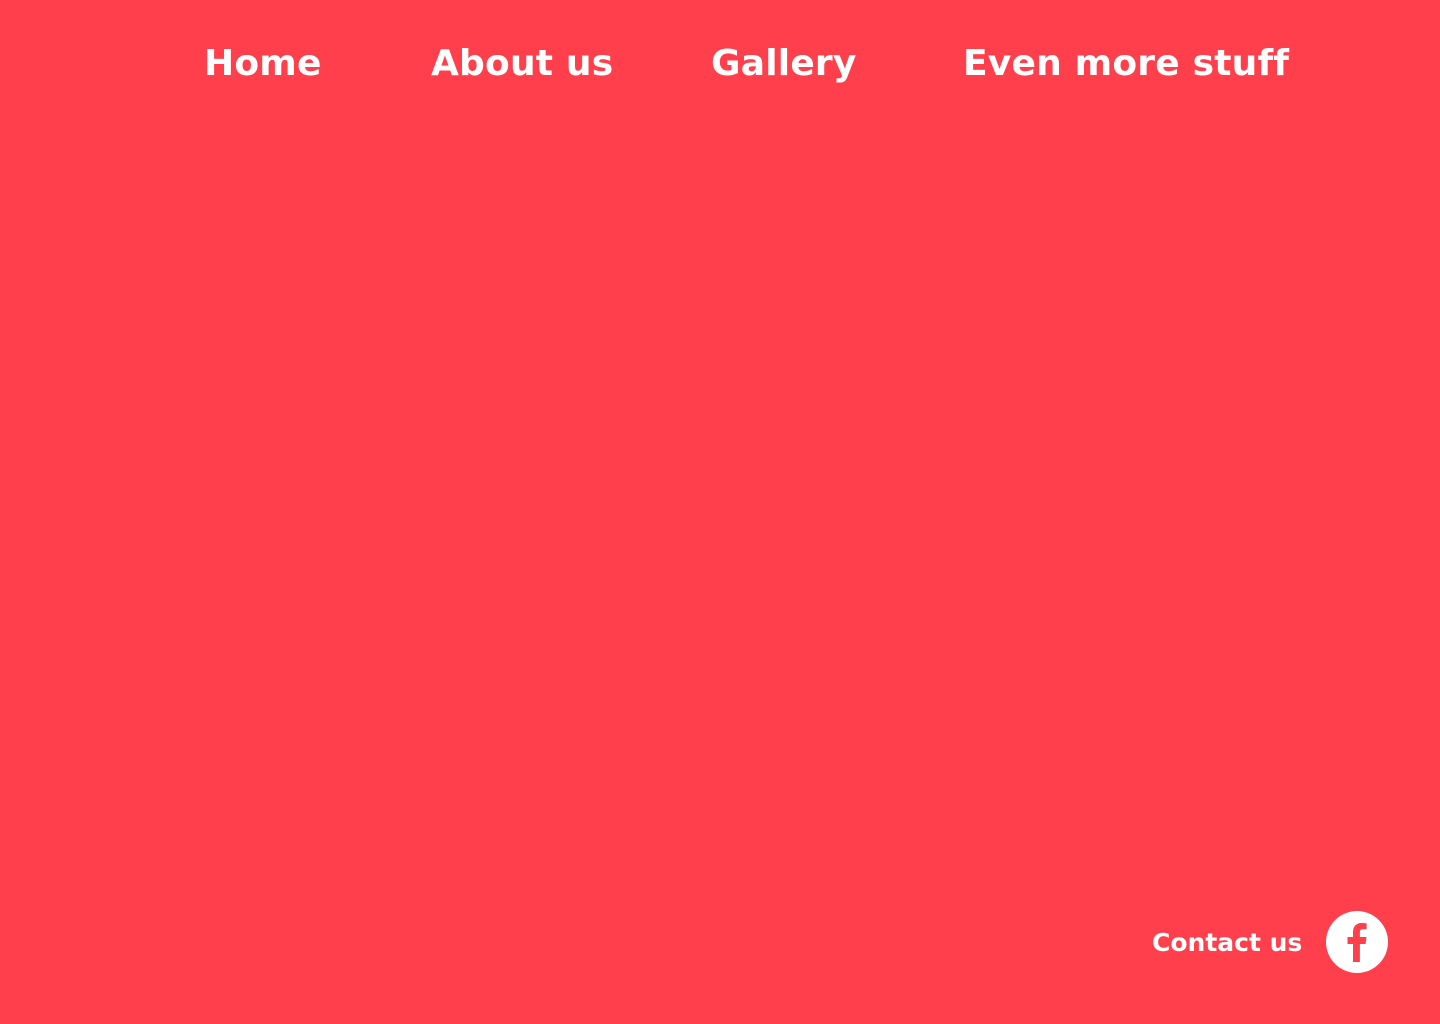 The height and width of the screenshot is (1024, 1440). What do you see at coordinates (263, 64) in the screenshot?
I see `nav-link-home: Home` at bounding box center [263, 64].